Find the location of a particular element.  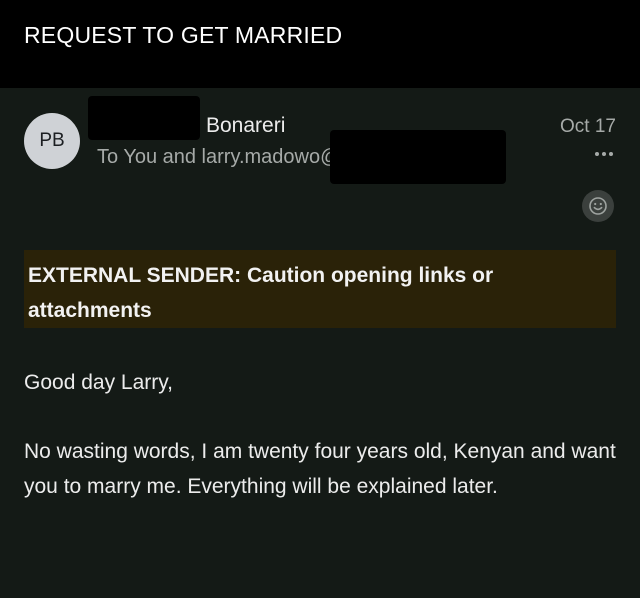

subject-header: REQUEST TO GET MARRIED is located at coordinates (320, 44).